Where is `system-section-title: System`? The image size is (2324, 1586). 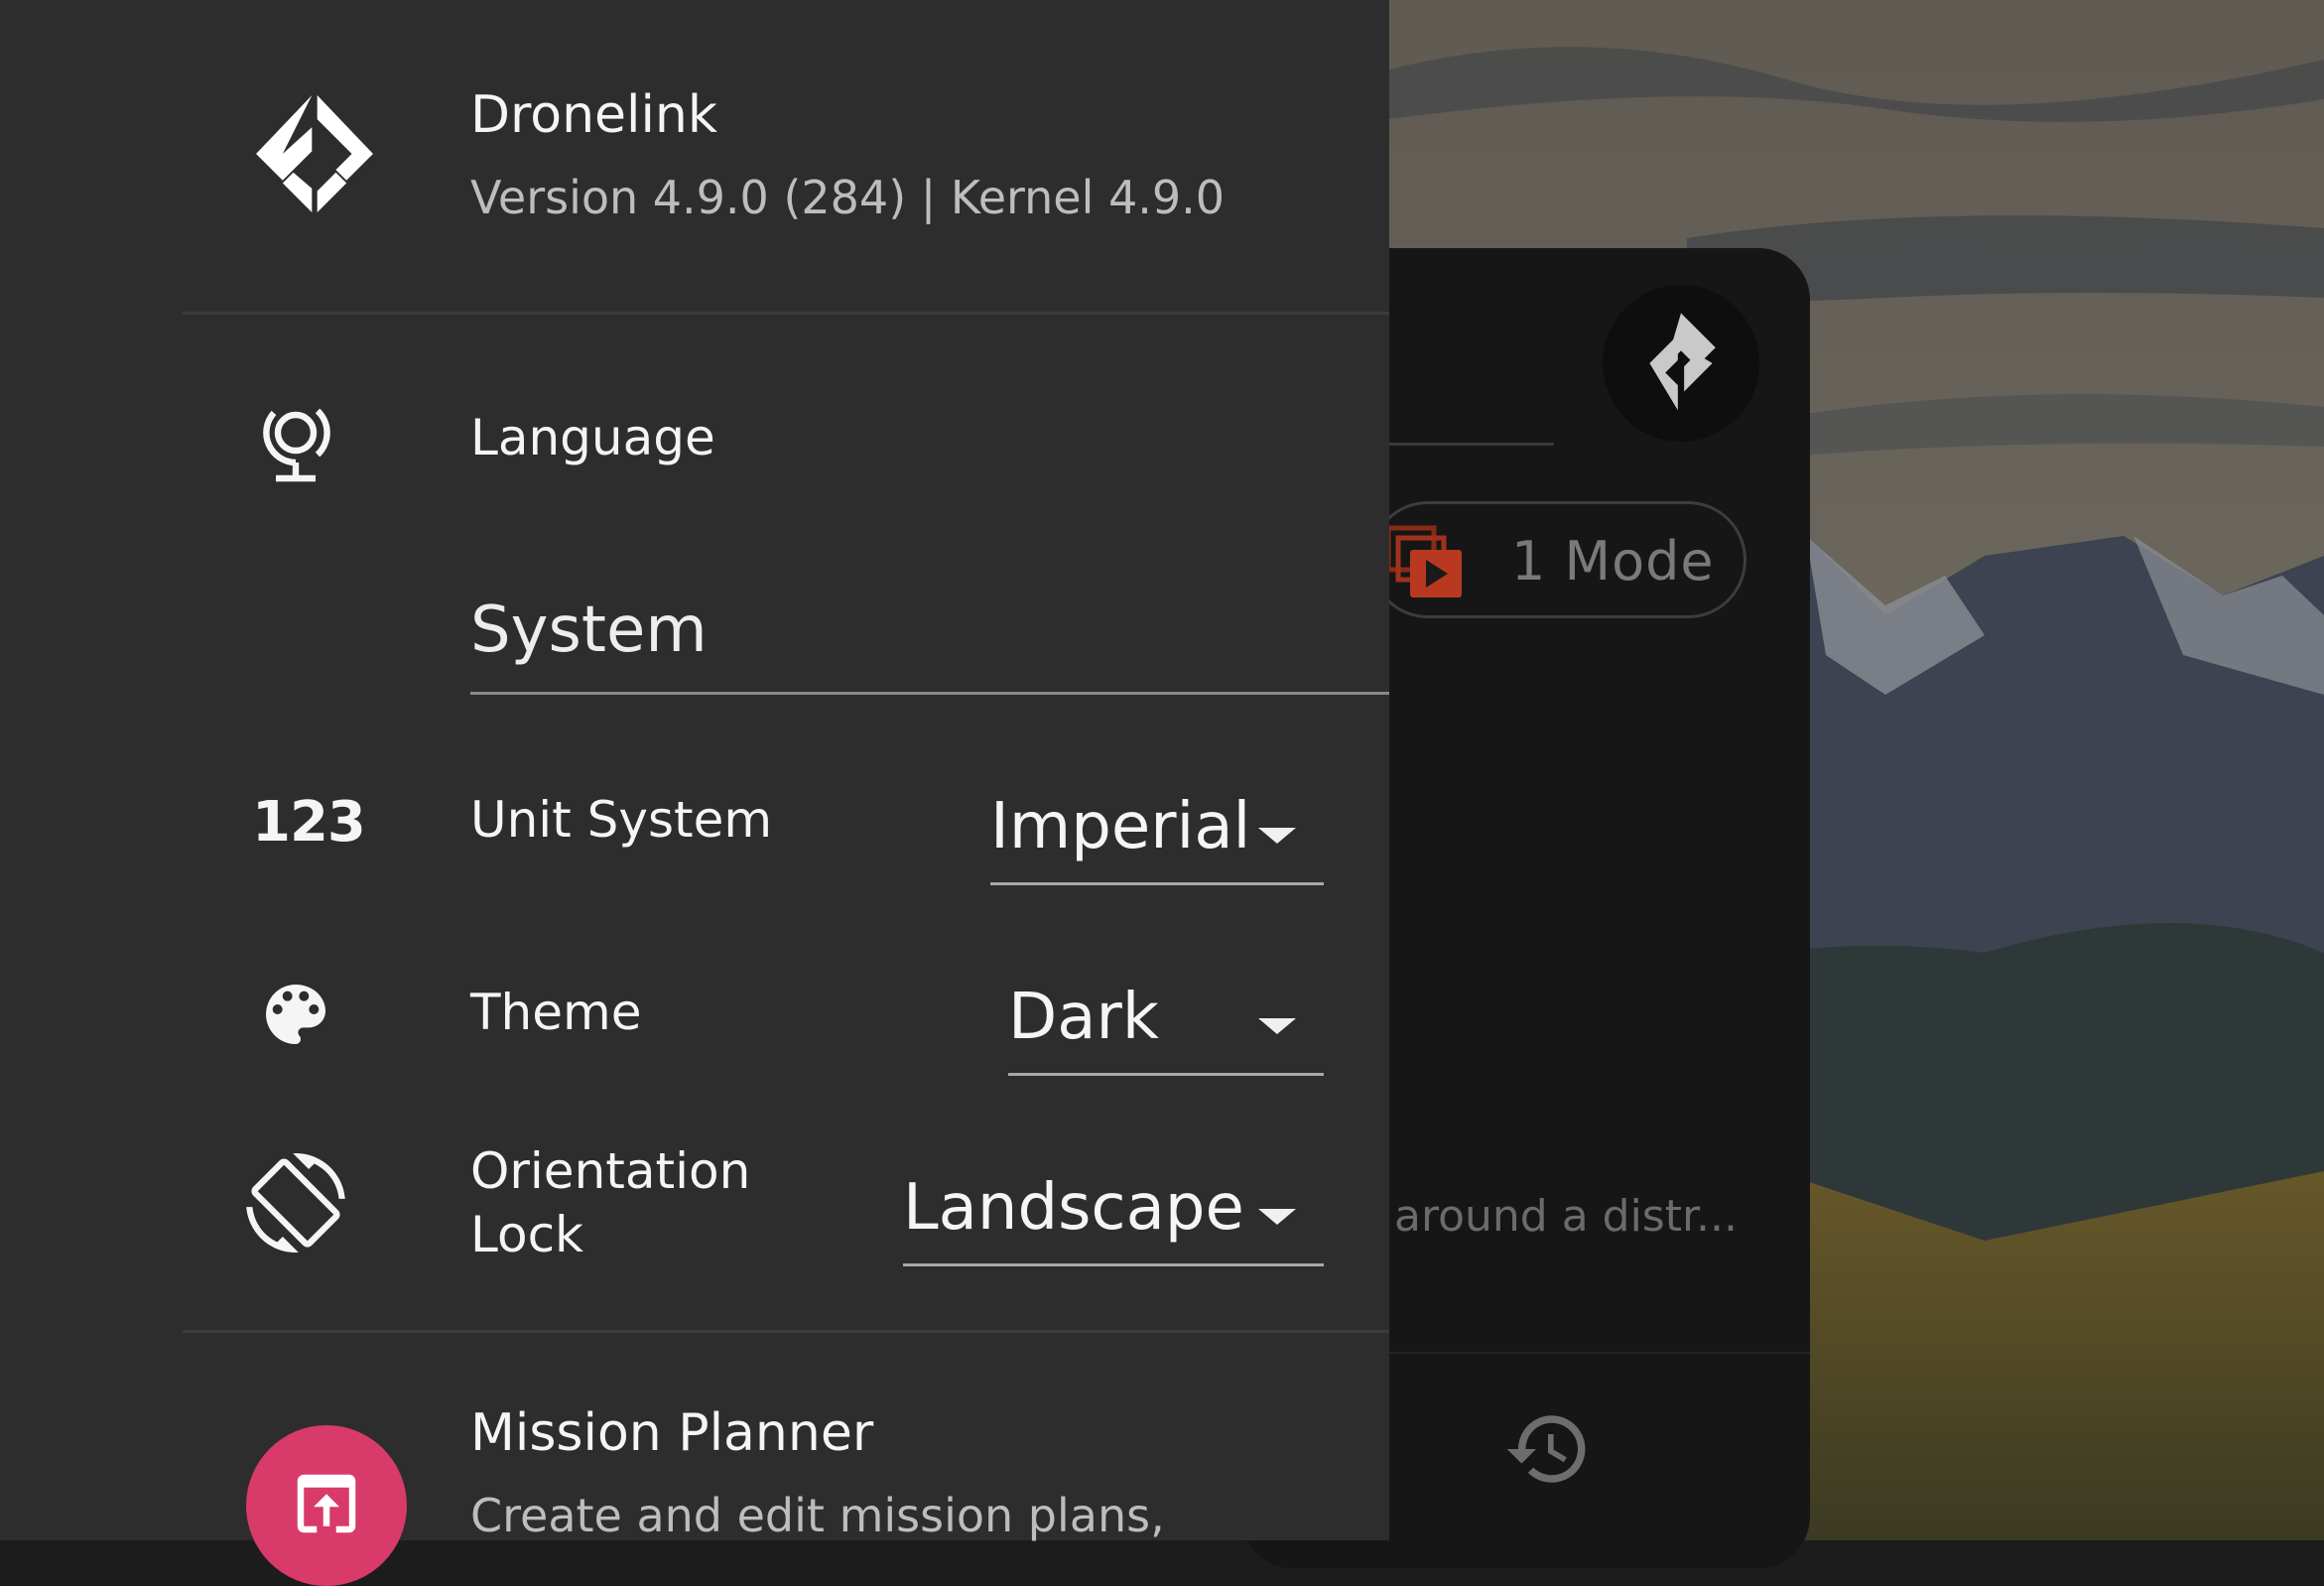 system-section-title: System is located at coordinates (589, 630).